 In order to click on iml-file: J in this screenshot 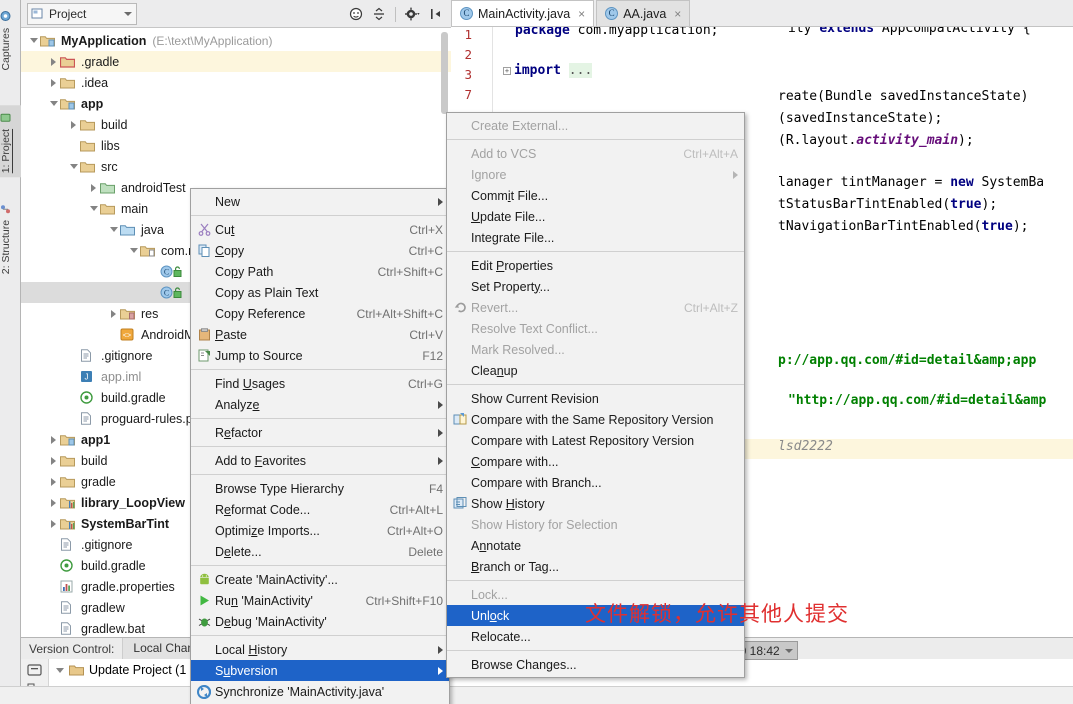, I will do `click(86, 376)`.